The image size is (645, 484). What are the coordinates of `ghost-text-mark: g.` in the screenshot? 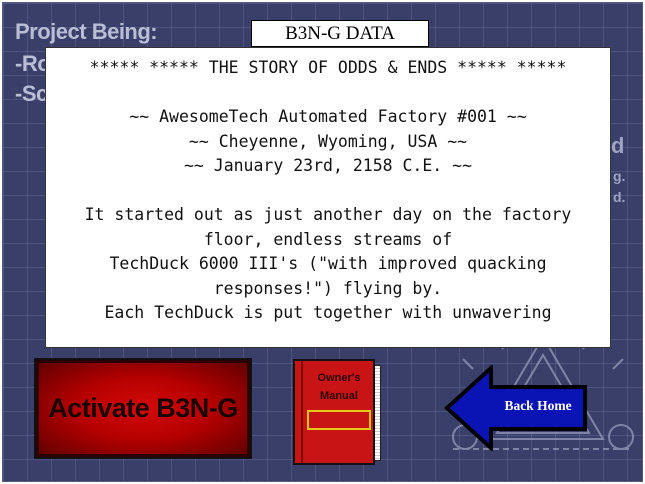 It's located at (619, 176).